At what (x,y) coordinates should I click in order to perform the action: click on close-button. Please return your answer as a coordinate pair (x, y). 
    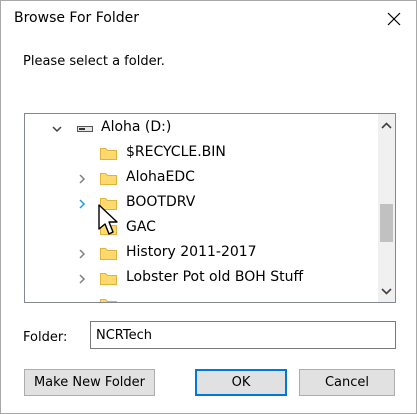
    Looking at the image, I should click on (394, 19).